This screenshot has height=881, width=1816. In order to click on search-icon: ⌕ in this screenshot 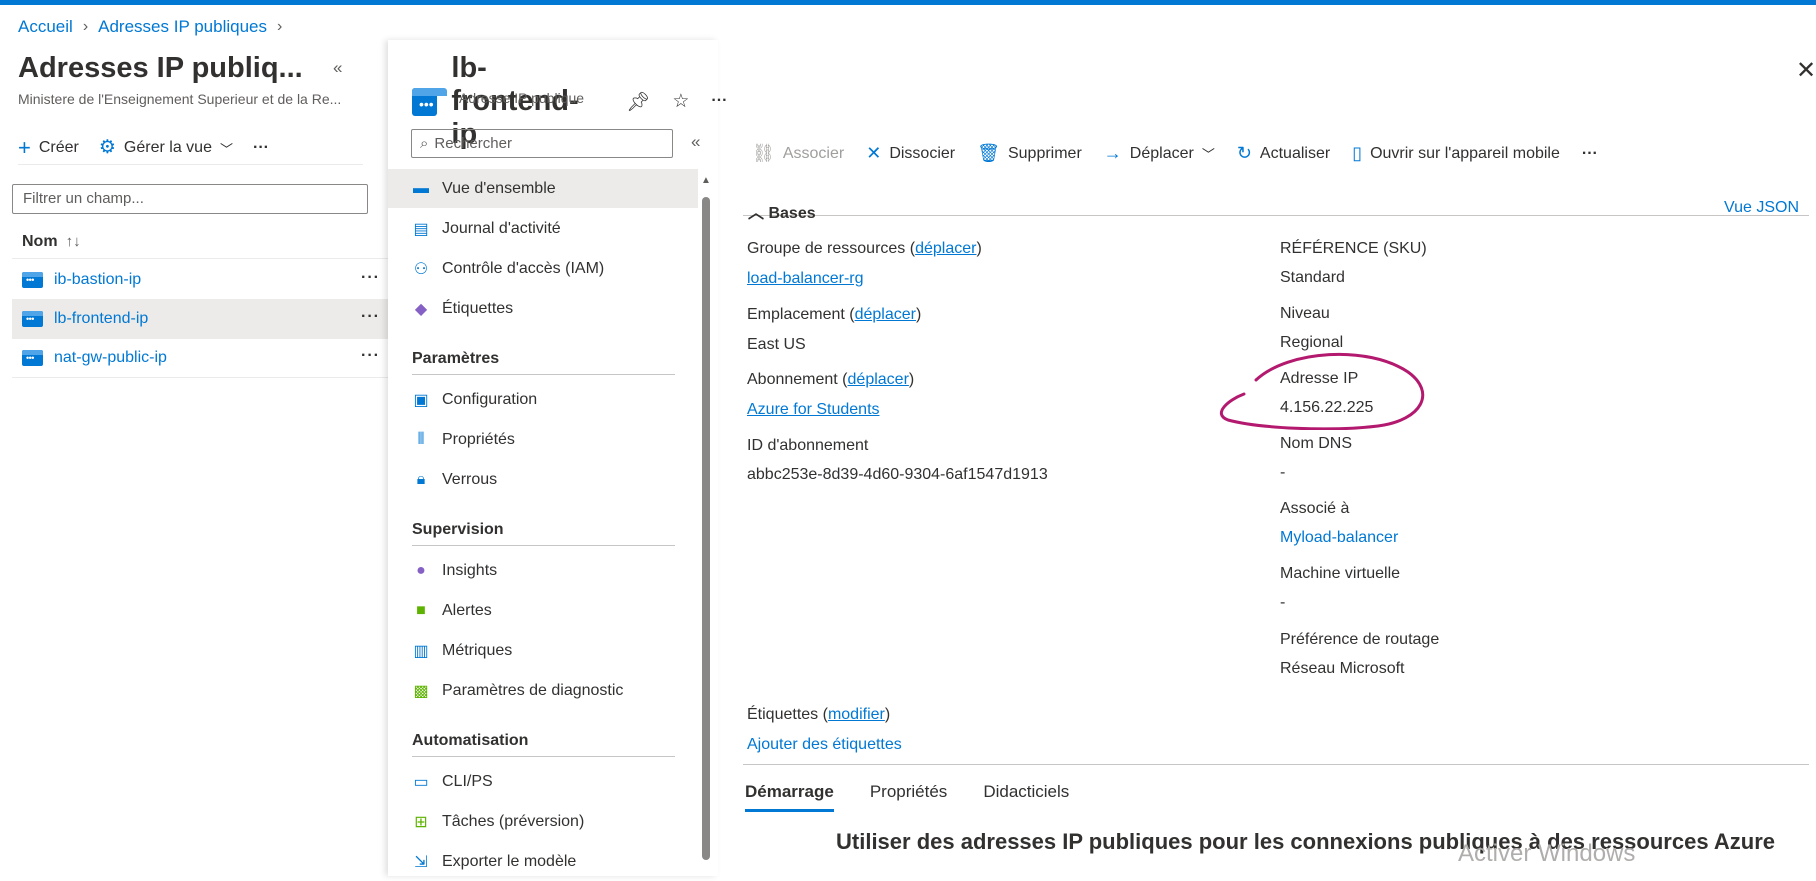, I will do `click(424, 143)`.